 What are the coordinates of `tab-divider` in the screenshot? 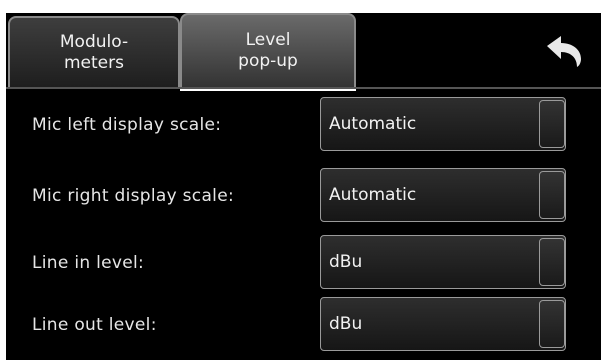 It's located at (303, 88).